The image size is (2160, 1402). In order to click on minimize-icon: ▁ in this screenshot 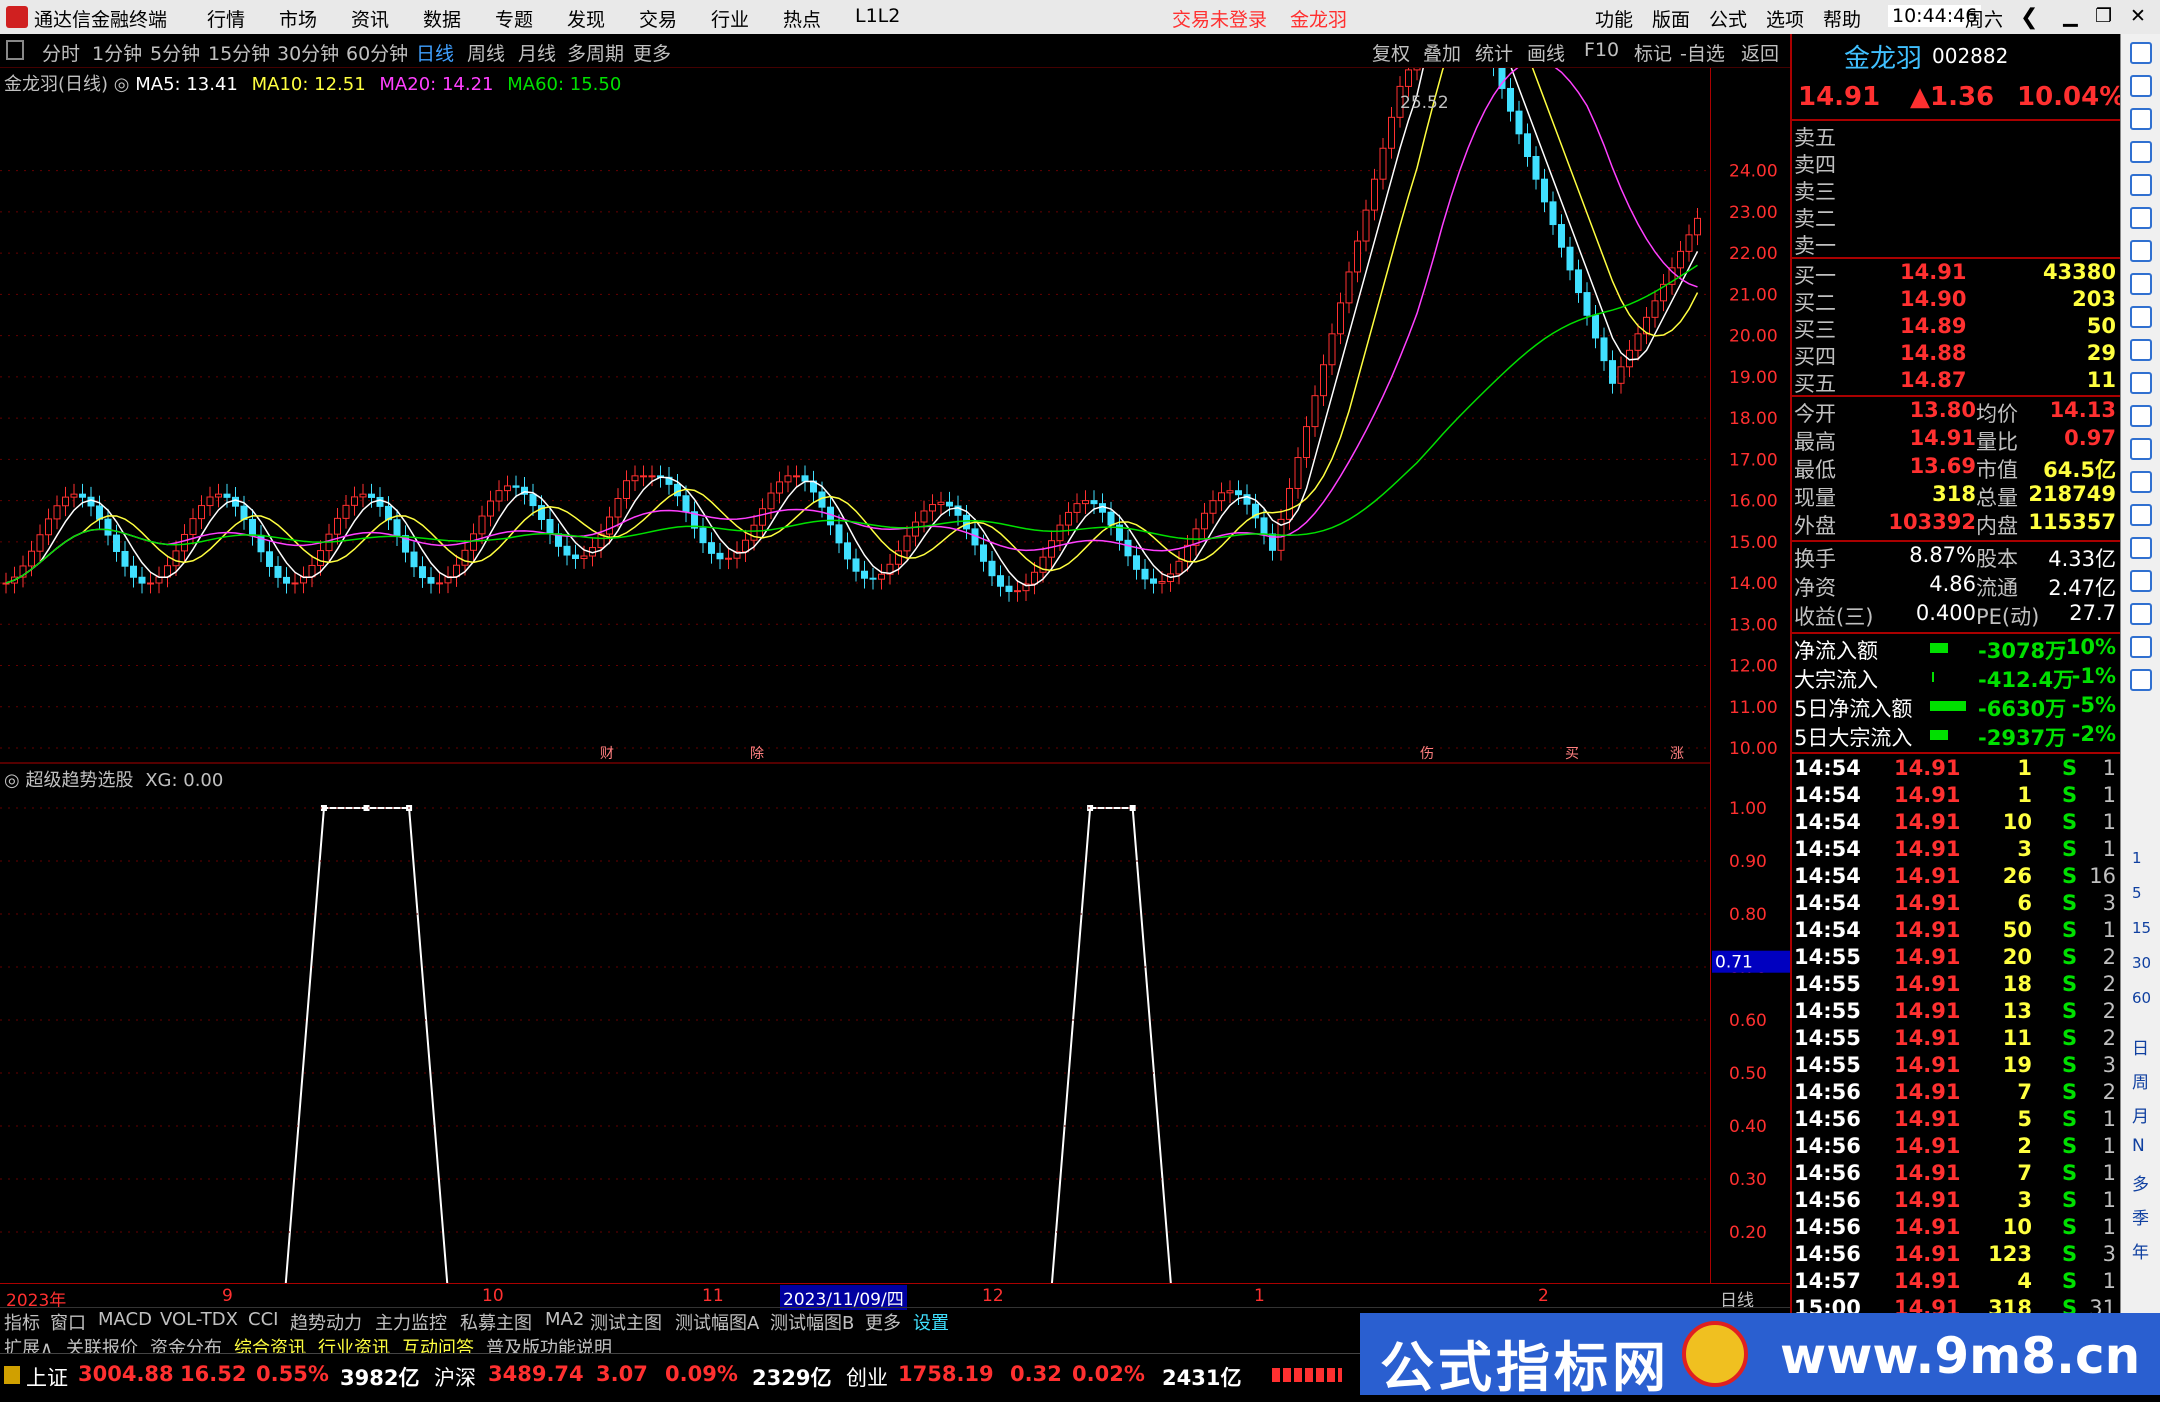, I will do `click(2070, 16)`.